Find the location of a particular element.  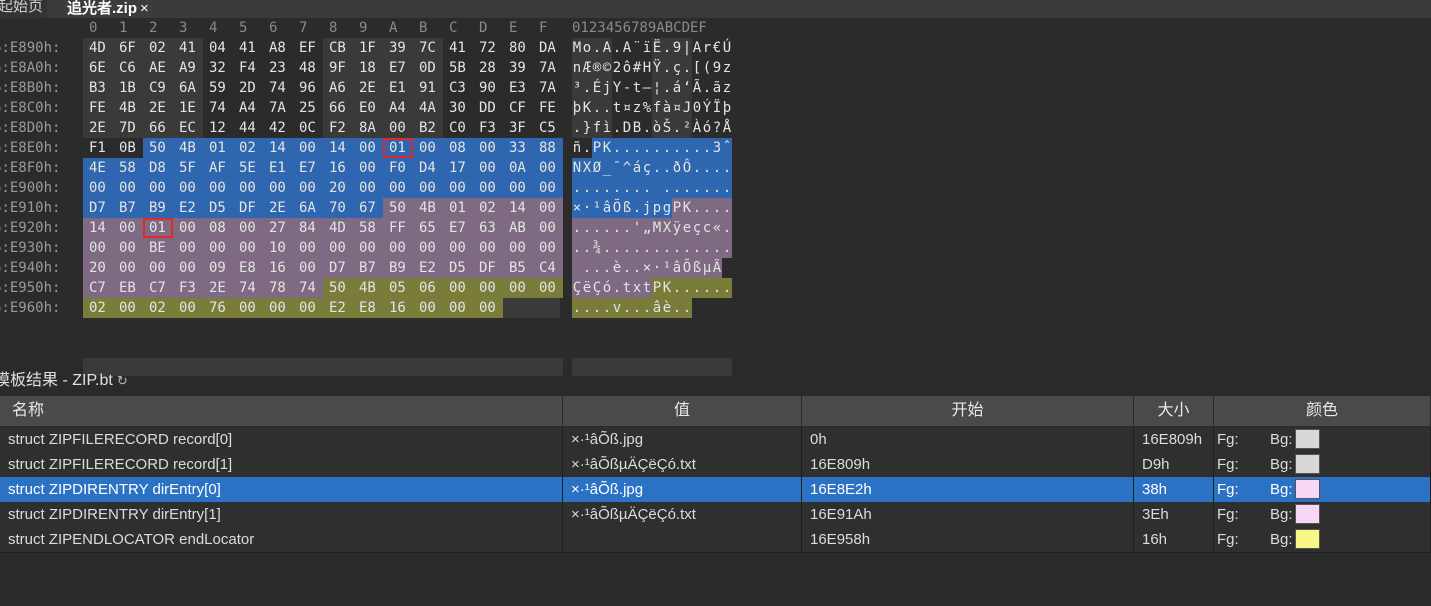

hex-byte: 67 is located at coordinates (368, 208).